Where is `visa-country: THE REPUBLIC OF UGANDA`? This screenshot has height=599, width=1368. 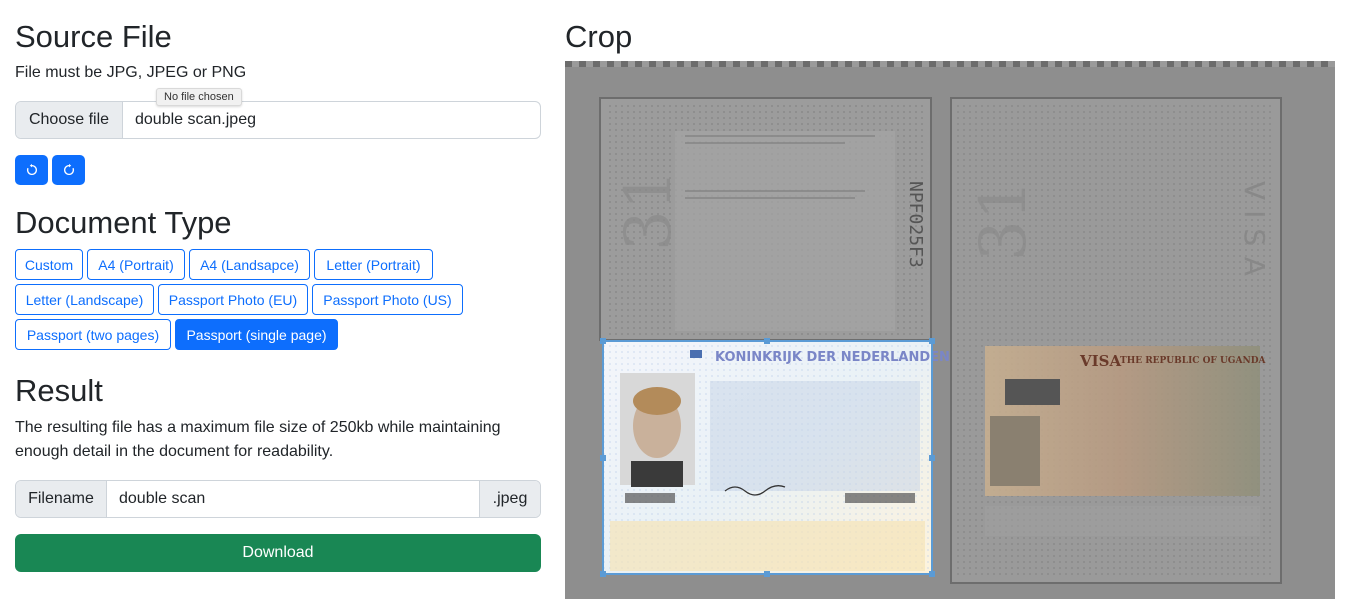 visa-country: THE REPUBLIC OF UGANDA is located at coordinates (1193, 361).